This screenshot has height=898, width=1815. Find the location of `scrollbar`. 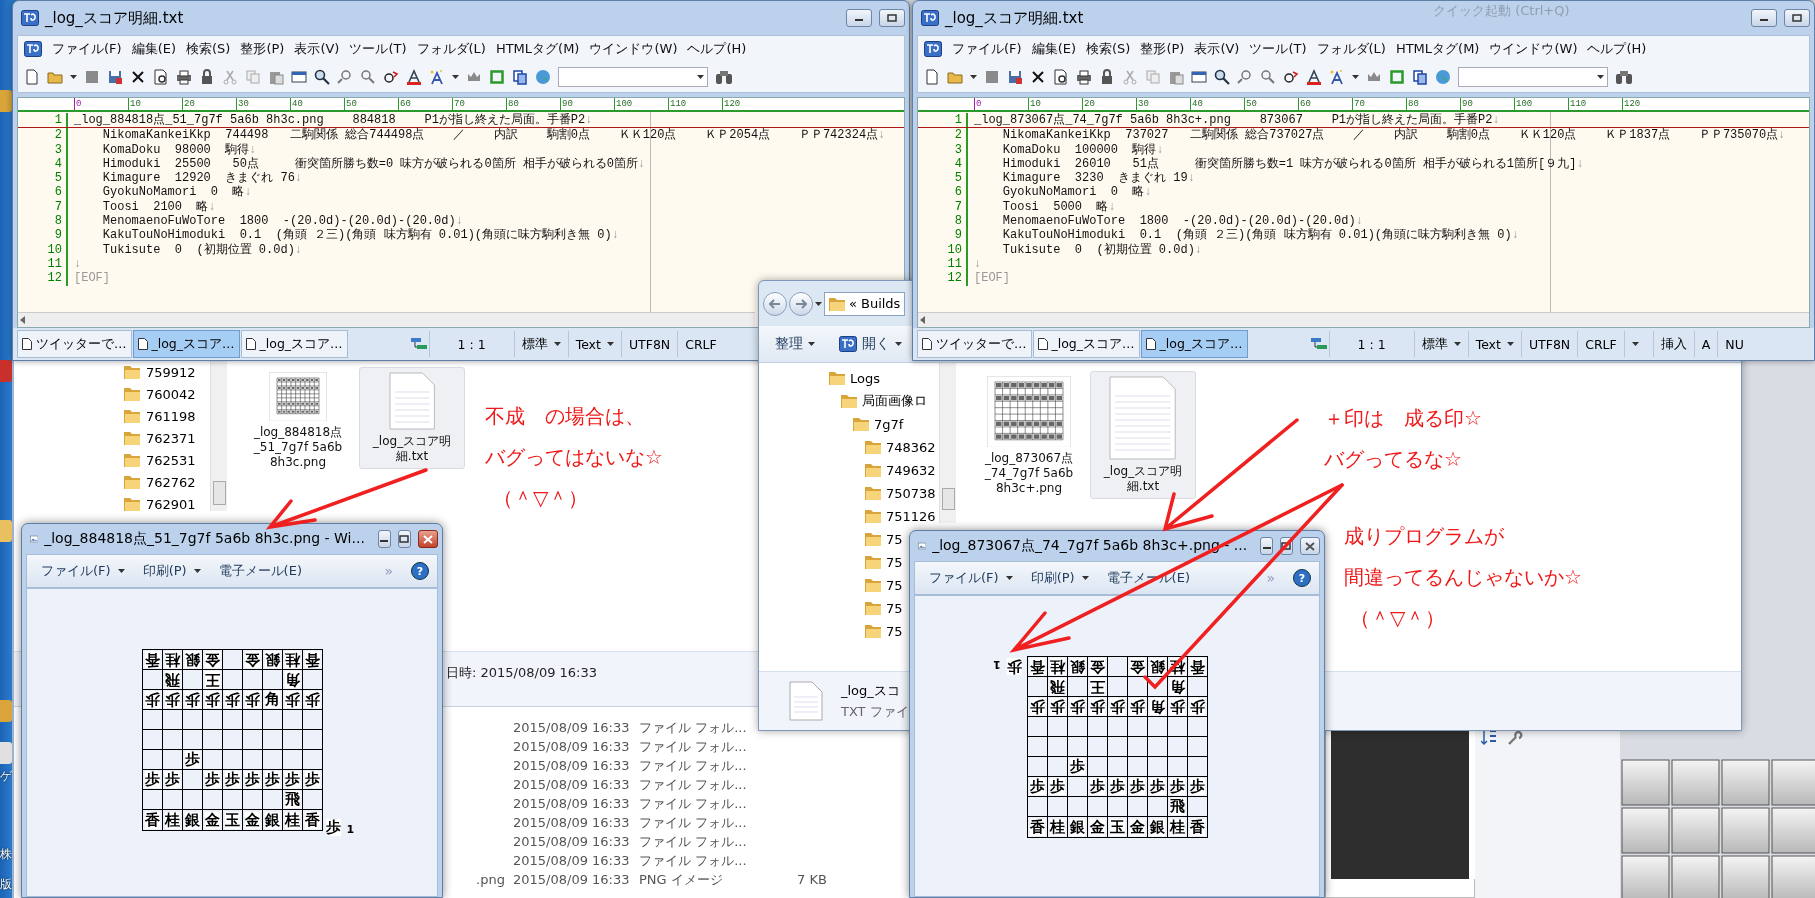

scrollbar is located at coordinates (218, 436).